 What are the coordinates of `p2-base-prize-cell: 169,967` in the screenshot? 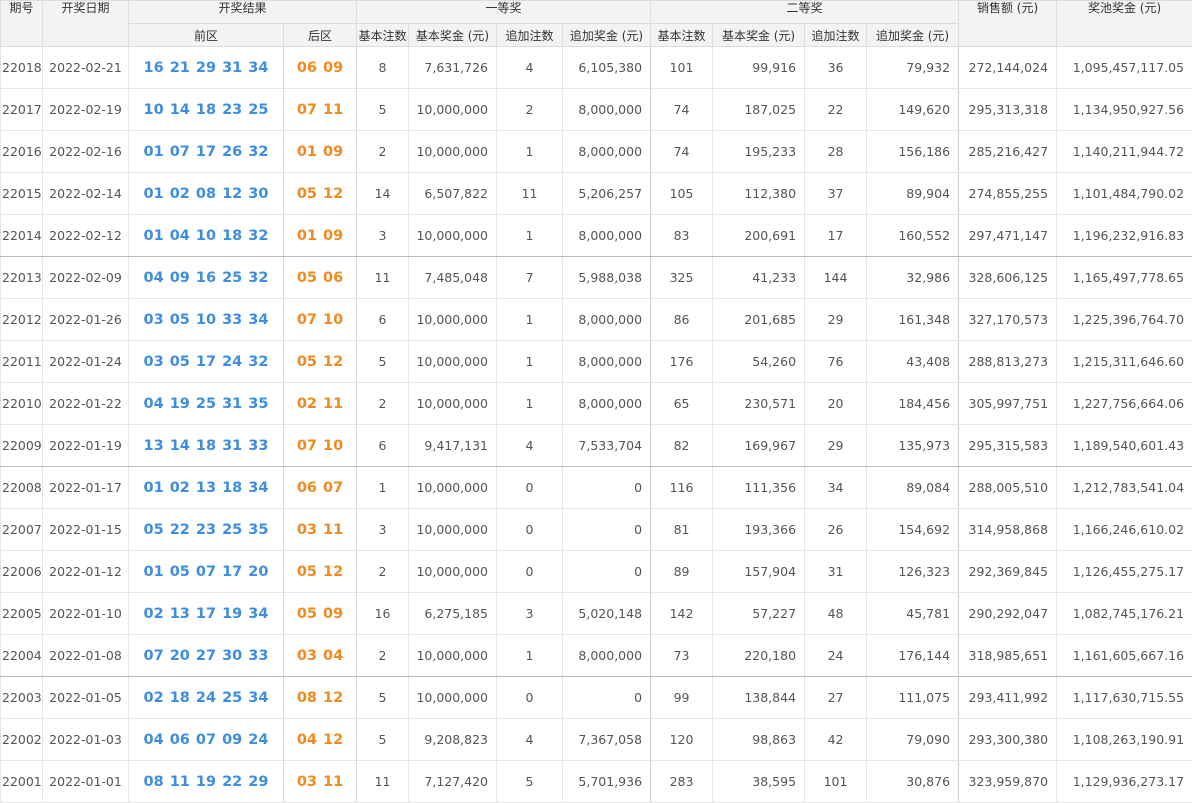 It's located at (759, 446).